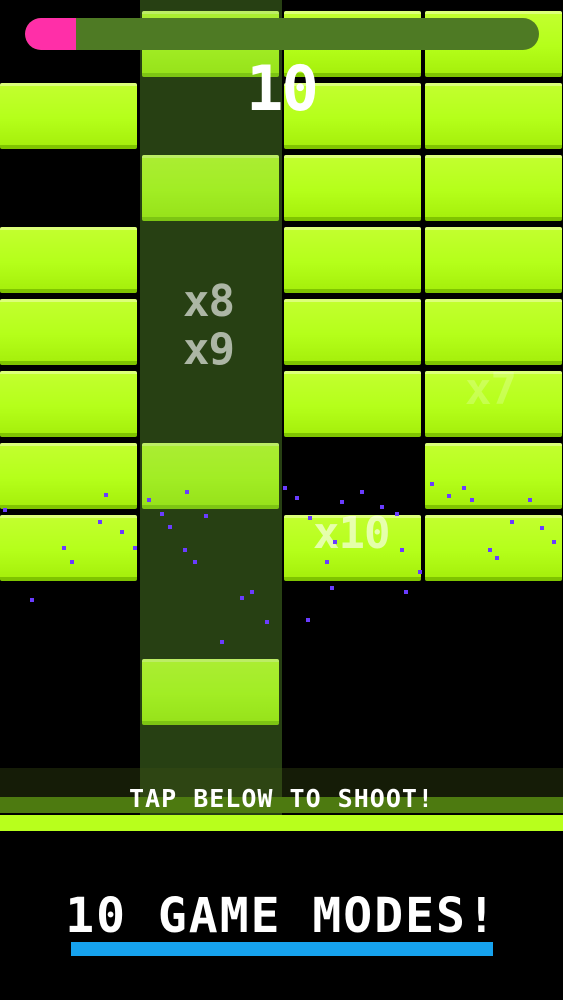 This screenshot has width=563, height=1000. I want to click on level-progress-bar, so click(282, 34).